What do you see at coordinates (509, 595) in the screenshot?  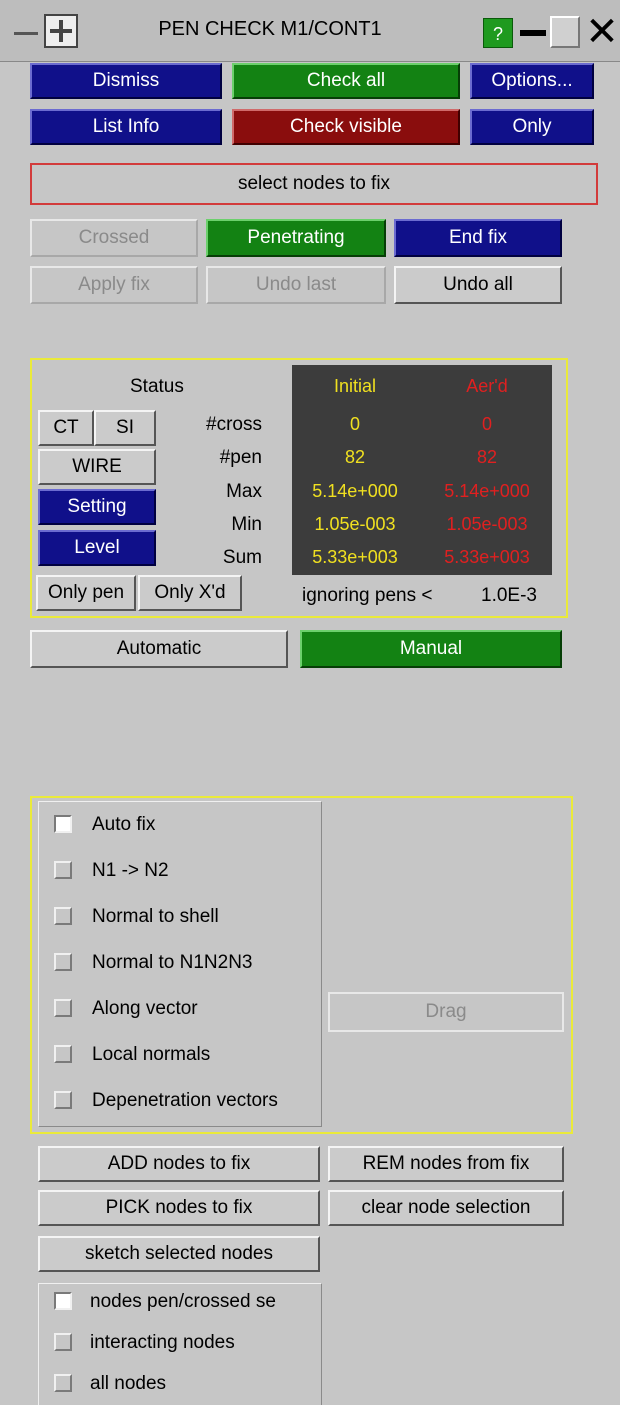 I see `ignoring-value: 1.0E-3` at bounding box center [509, 595].